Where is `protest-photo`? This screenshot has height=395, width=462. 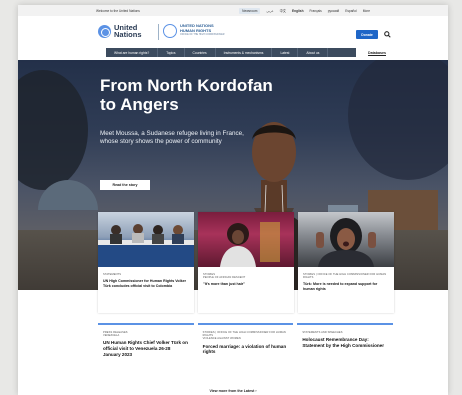 protest-photo is located at coordinates (346, 242).